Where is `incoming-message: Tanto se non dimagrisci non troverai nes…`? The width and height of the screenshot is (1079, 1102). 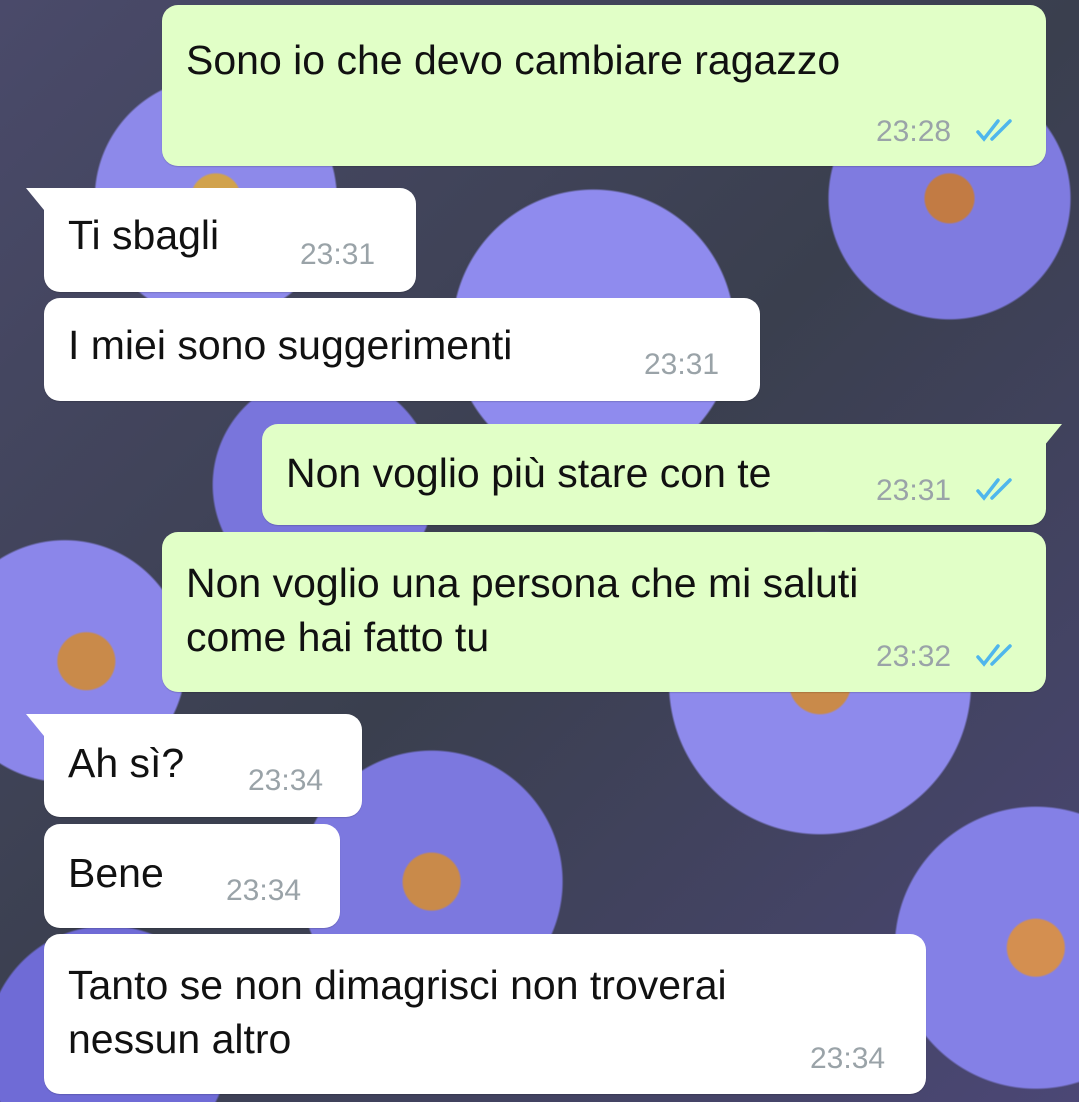
incoming-message: Tanto se non dimagrisci non troverai nes… is located at coordinates (485, 1014).